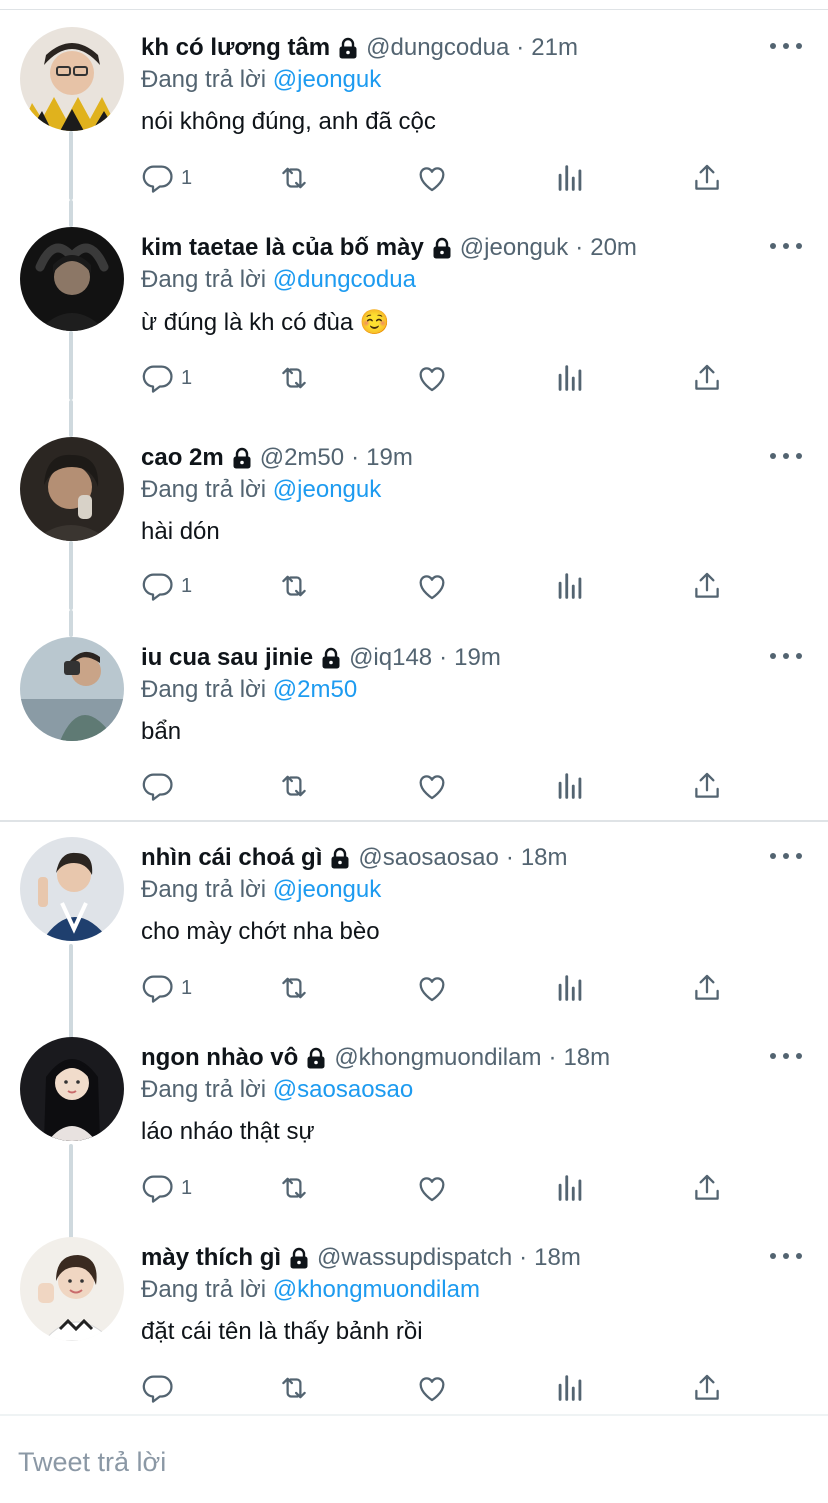  I want to click on display-name: cao 2m, so click(182, 458).